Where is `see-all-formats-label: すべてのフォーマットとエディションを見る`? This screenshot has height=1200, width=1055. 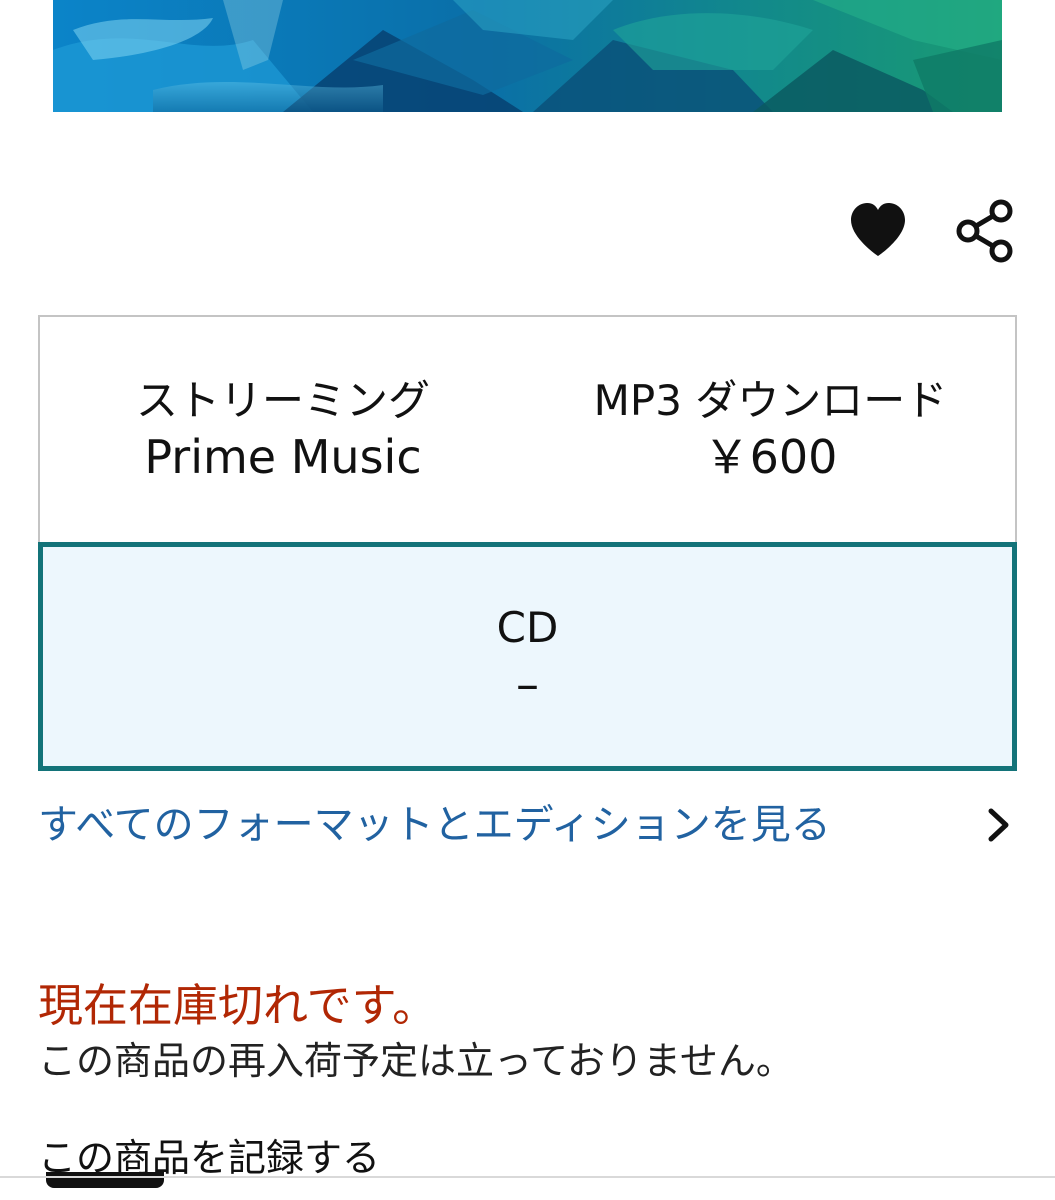
see-all-formats-label: すべてのフォーマットとエディションを見る is located at coordinates (434, 825).